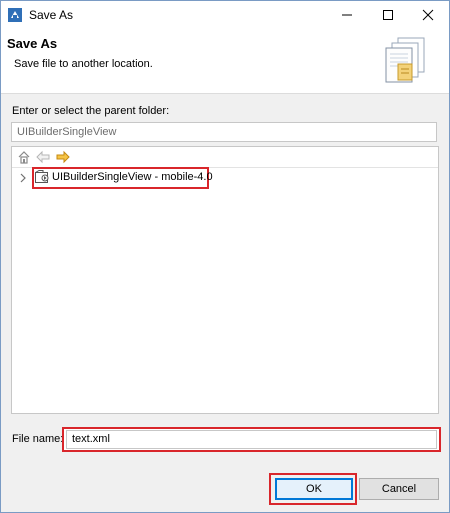 This screenshot has width=450, height=513. Describe the element at coordinates (15, 15) in the screenshot. I see `app-icon` at that location.